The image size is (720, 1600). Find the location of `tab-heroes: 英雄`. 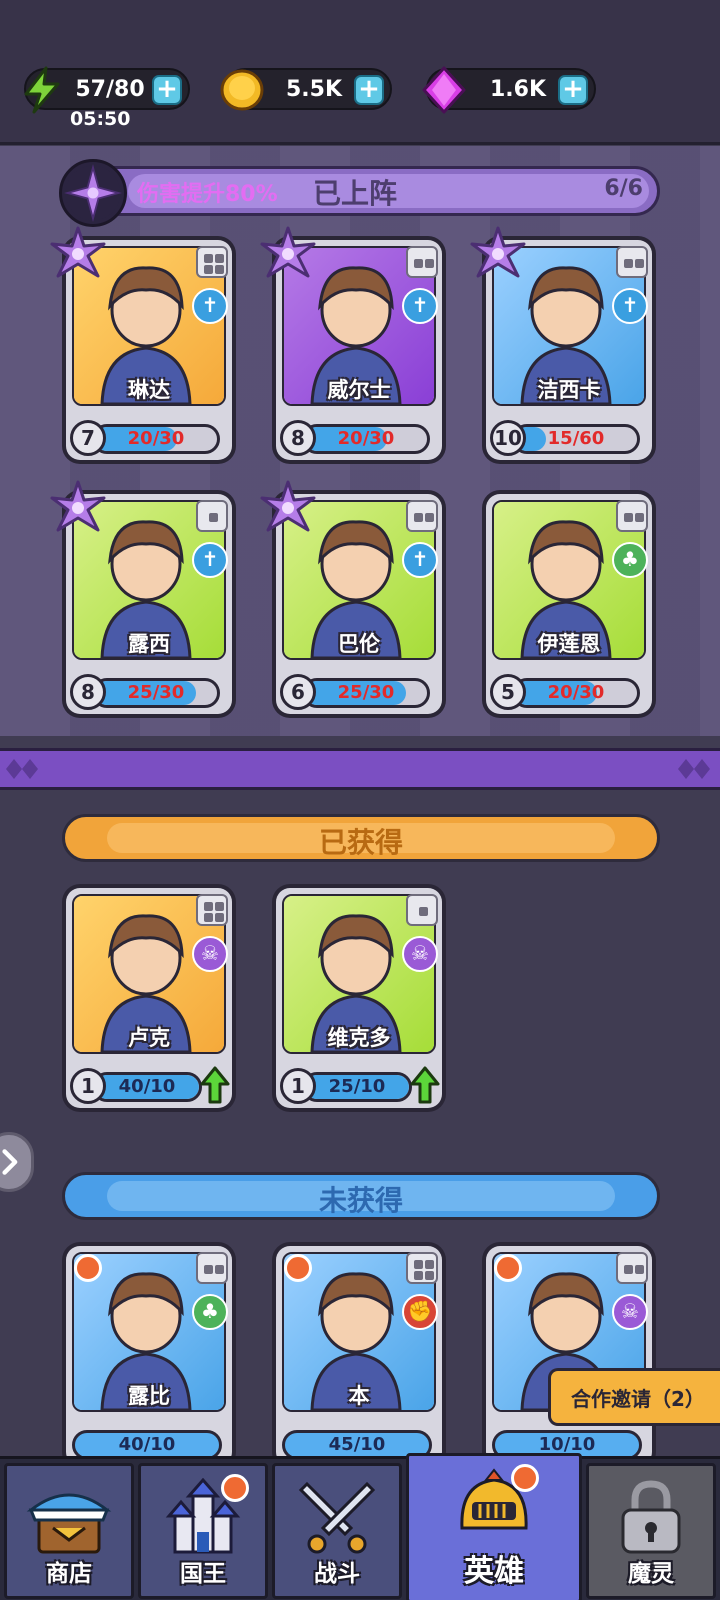

tab-heroes: 英雄 is located at coordinates (494, 1526).